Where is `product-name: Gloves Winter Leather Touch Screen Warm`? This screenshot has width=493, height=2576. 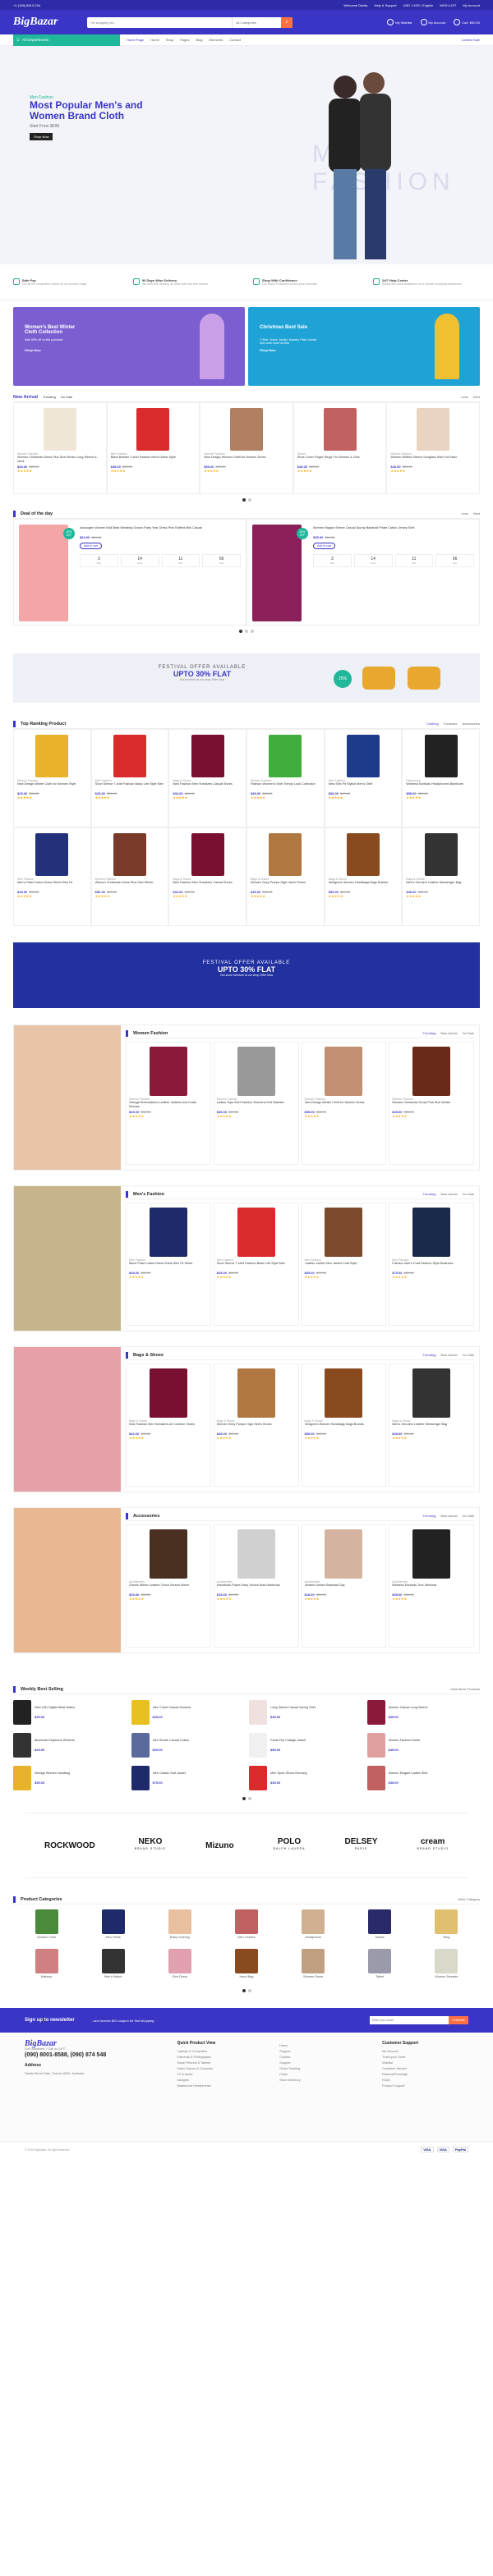 product-name: Gloves Winter Leather Touch Screen Warm is located at coordinates (169, 1588).